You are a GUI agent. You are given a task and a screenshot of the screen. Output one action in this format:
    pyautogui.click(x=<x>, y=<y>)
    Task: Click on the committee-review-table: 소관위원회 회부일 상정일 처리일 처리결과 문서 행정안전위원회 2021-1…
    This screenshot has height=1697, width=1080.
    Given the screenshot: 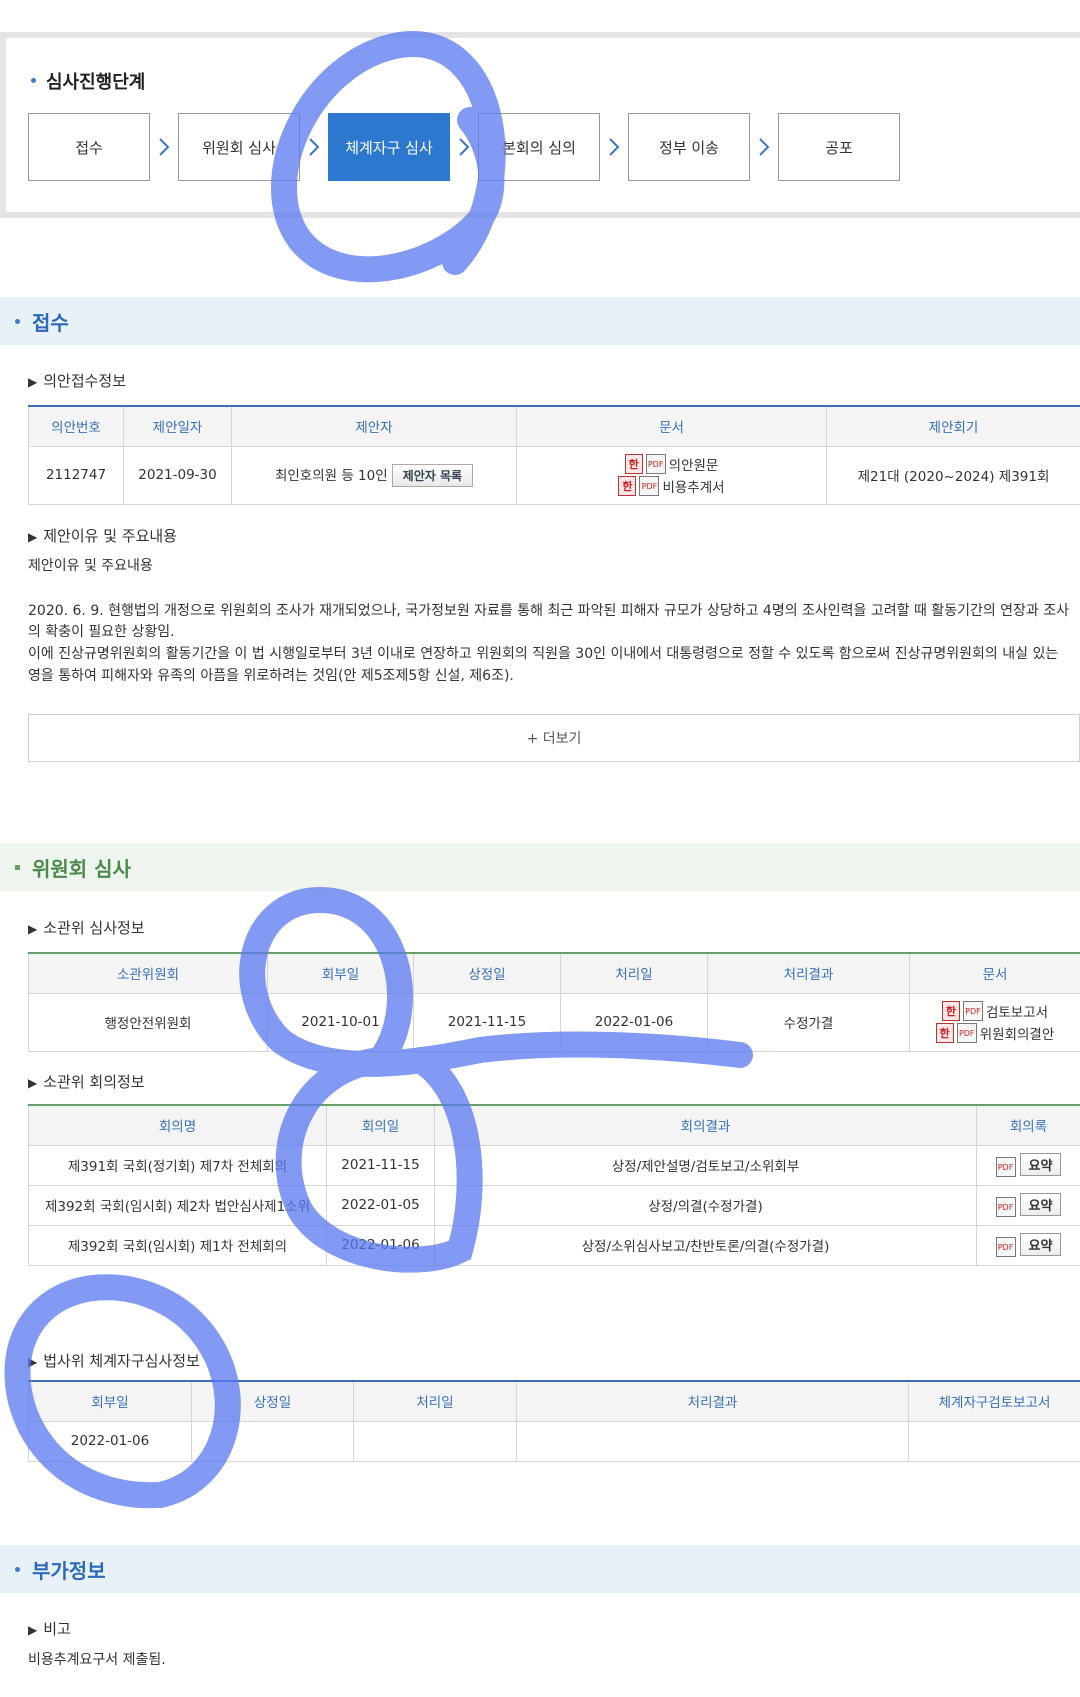 What is the action you would take?
    pyautogui.click(x=554, y=1002)
    